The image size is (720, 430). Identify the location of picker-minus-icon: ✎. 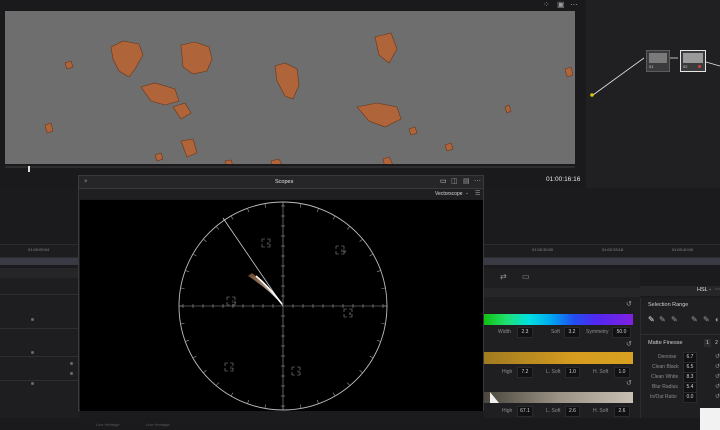
(662, 320).